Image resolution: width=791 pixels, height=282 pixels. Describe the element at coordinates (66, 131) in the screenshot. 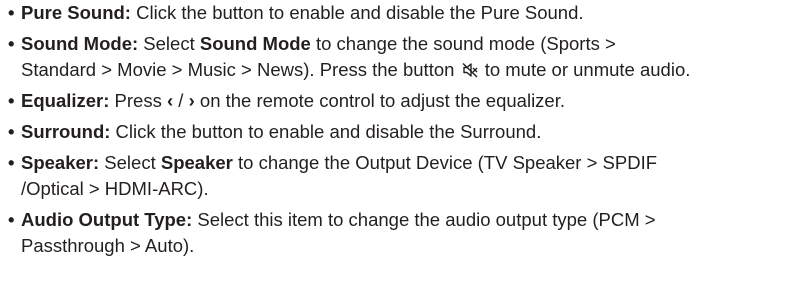

I see `term-surround: Surround:` at that location.